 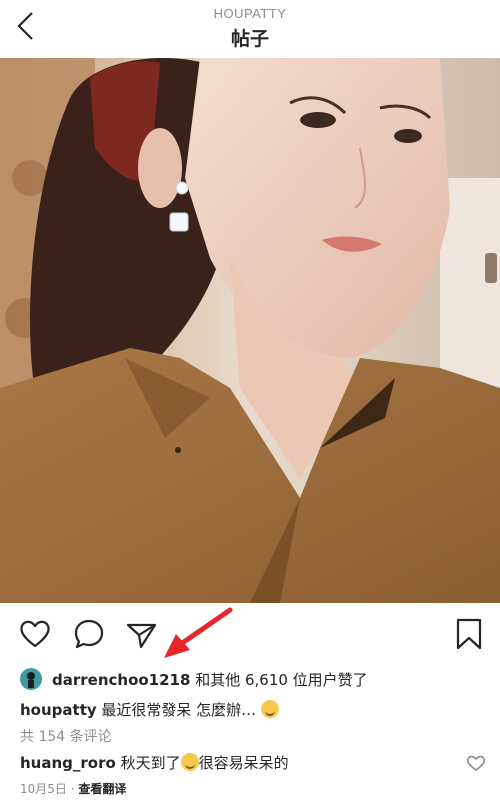 I want to click on send-icon, so click(x=141, y=636).